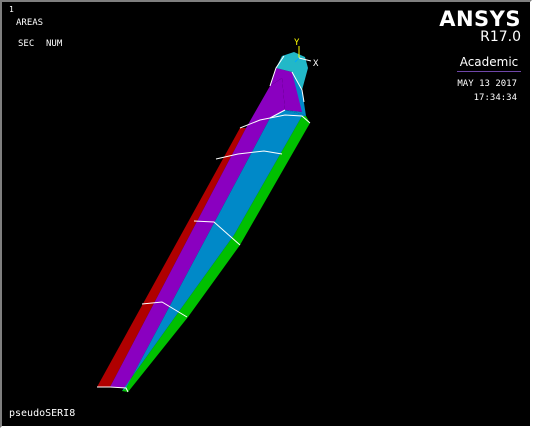 The height and width of the screenshot is (432, 534). Describe the element at coordinates (42, 413) in the screenshot. I see `plot-title: pseudoSERI8` at that location.